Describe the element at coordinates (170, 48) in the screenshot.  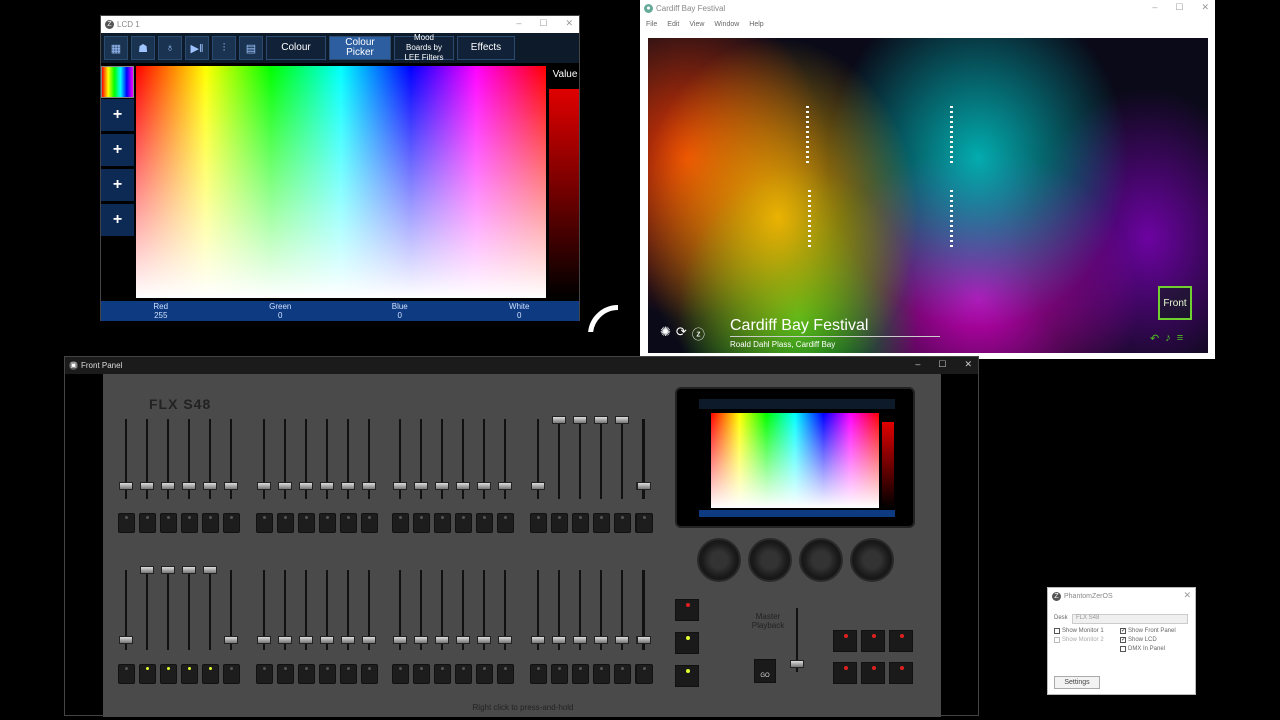
I see `bulb-icon: ♁` at that location.